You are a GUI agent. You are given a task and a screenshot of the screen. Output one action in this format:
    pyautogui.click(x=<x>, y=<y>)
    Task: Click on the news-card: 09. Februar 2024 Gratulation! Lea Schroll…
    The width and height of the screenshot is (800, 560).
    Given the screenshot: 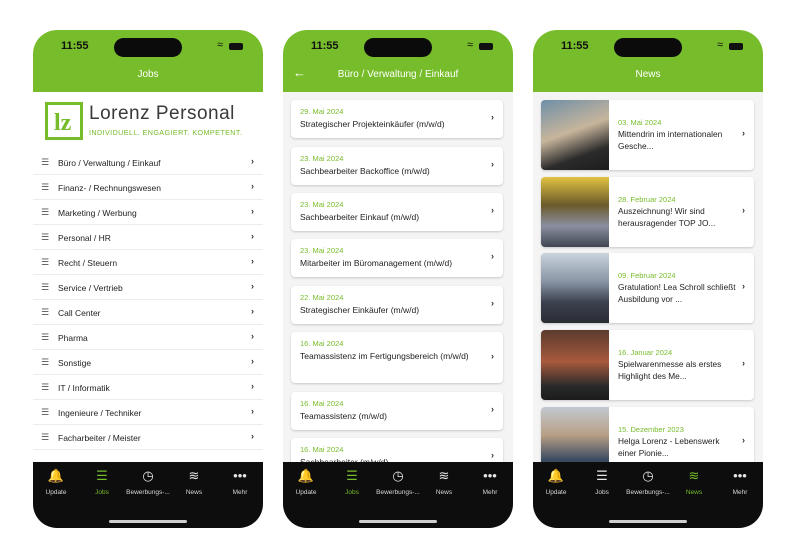 What is the action you would take?
    pyautogui.click(x=647, y=288)
    